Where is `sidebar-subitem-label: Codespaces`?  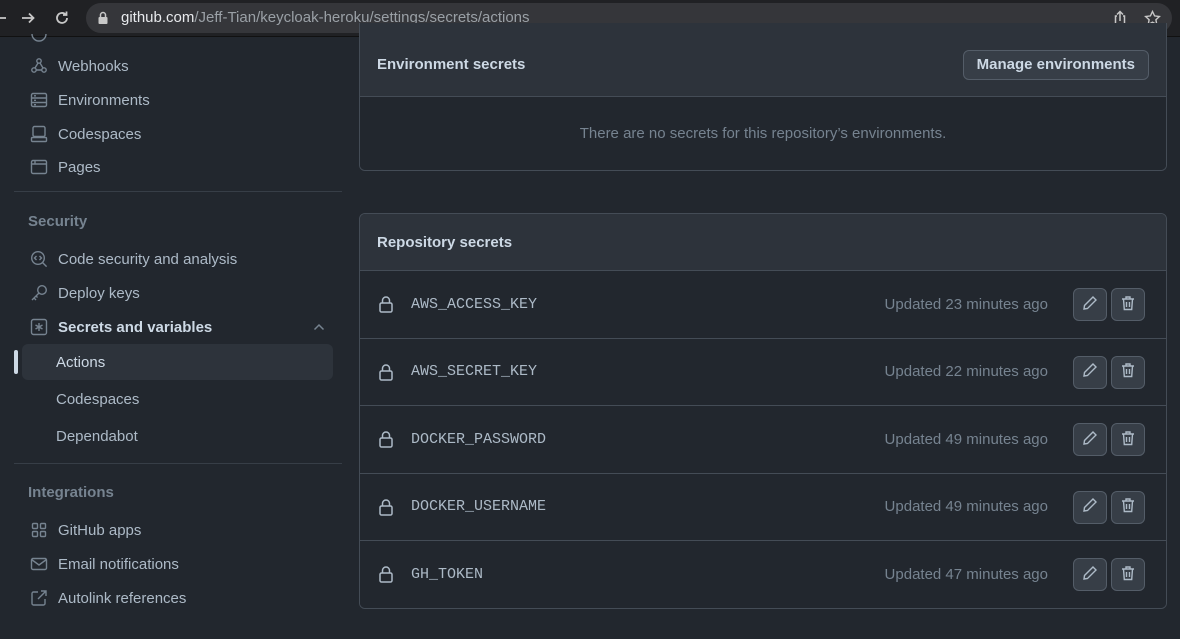 sidebar-subitem-label: Codespaces is located at coordinates (98, 399).